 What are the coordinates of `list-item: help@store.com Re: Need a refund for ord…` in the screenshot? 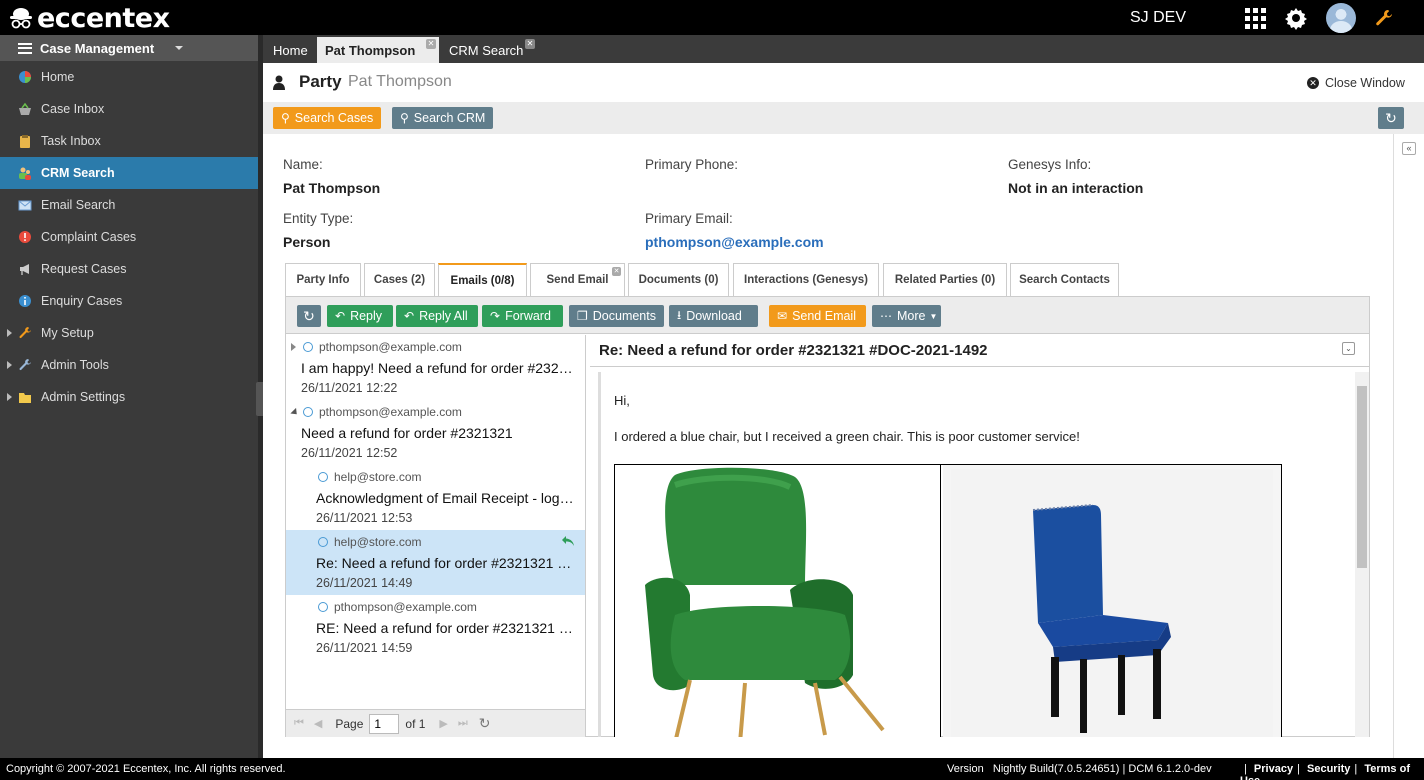 It's located at (435, 562).